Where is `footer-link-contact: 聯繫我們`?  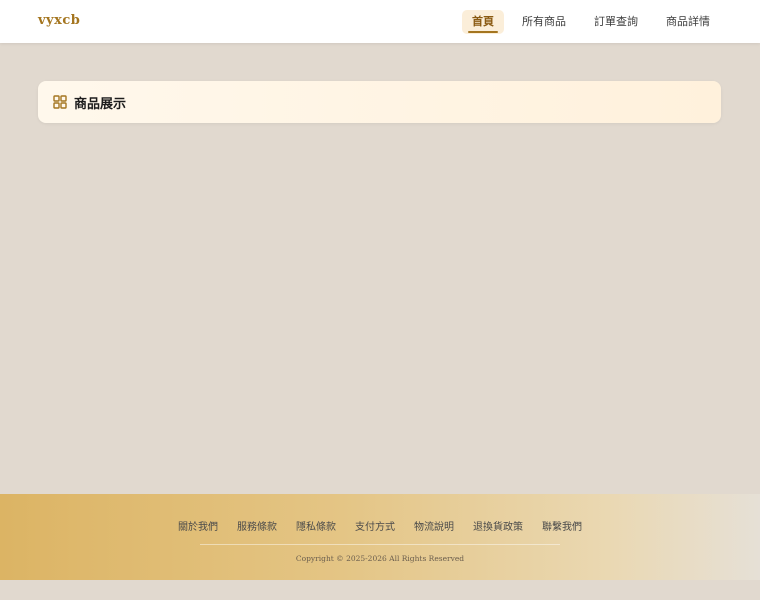 footer-link-contact: 聯繫我們 is located at coordinates (562, 525).